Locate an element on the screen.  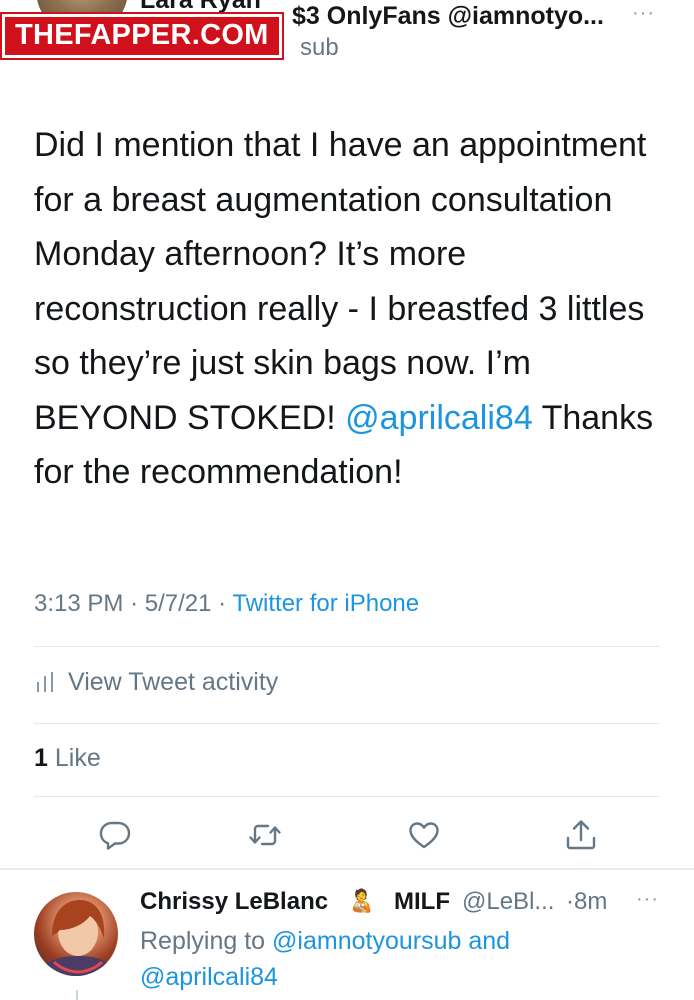
baby-bottle-person-icon: 🧑‍🍼 is located at coordinates (362, 900).